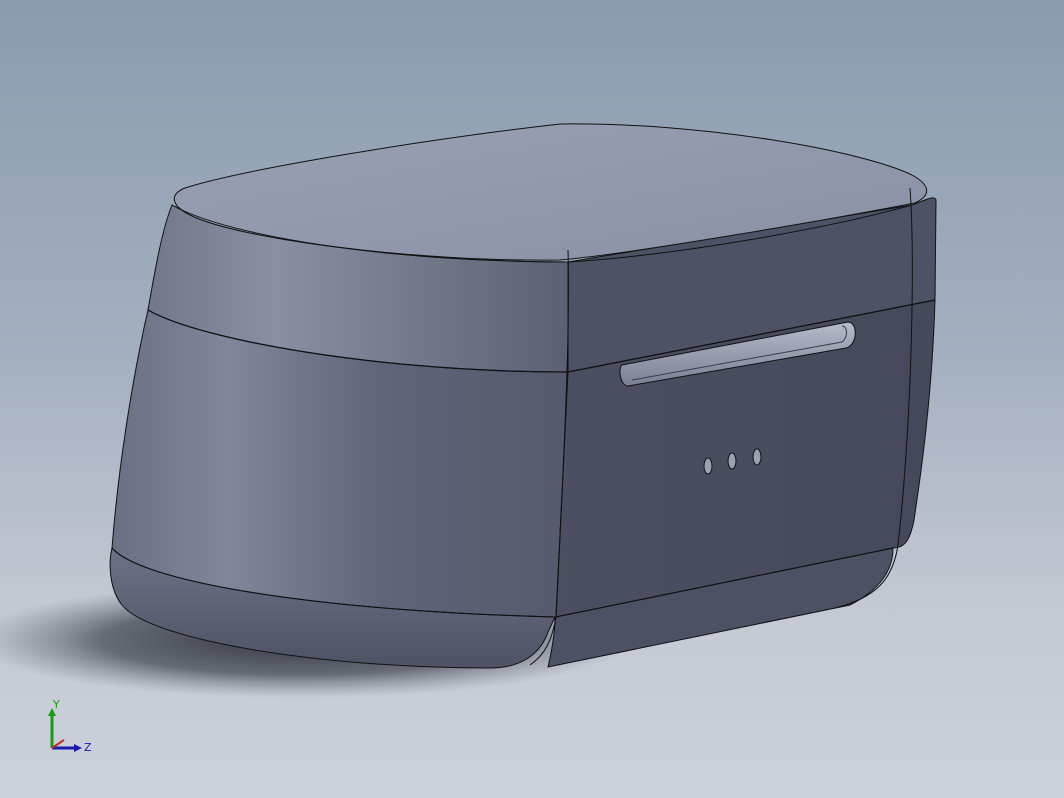  Describe the element at coordinates (88, 747) in the screenshot. I see `triad-z-label: Z` at that location.